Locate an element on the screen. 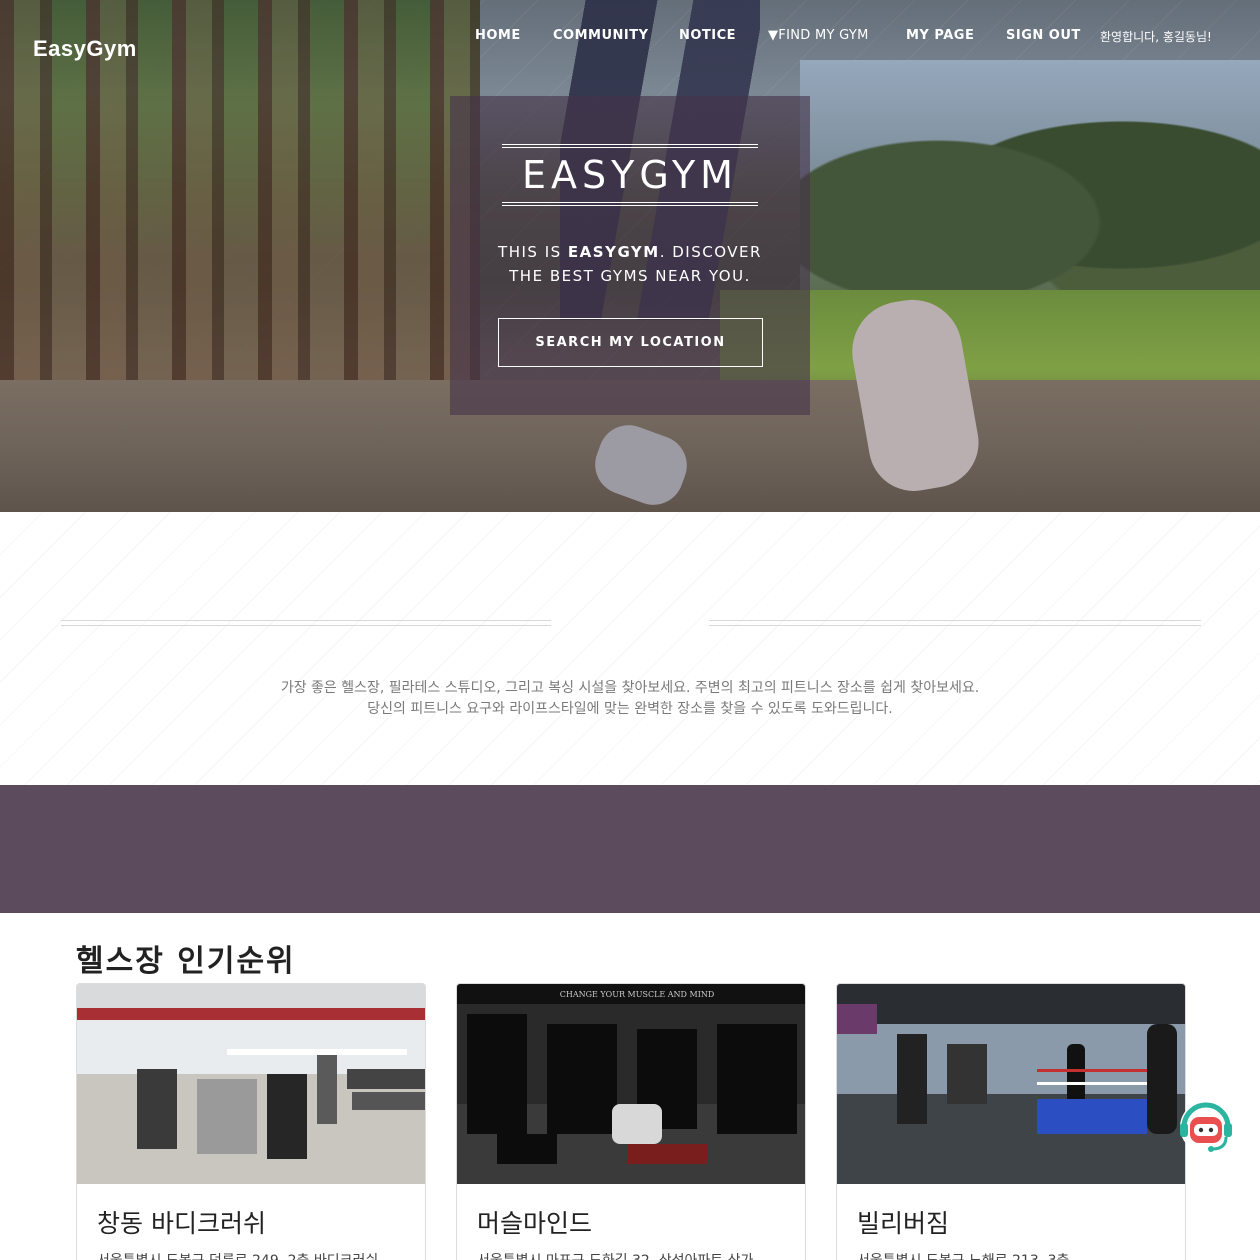  gym-card-image: CHANGE YOUR MUSCLE AND MIND is located at coordinates (631, 1084).